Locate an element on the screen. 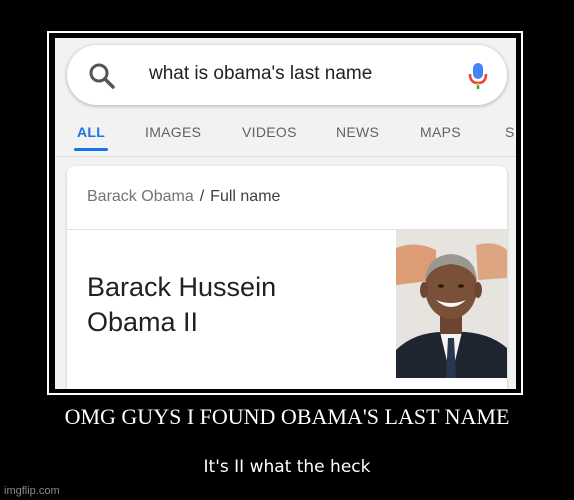  caption-subtitle: It's II what the heck is located at coordinates (287, 467).